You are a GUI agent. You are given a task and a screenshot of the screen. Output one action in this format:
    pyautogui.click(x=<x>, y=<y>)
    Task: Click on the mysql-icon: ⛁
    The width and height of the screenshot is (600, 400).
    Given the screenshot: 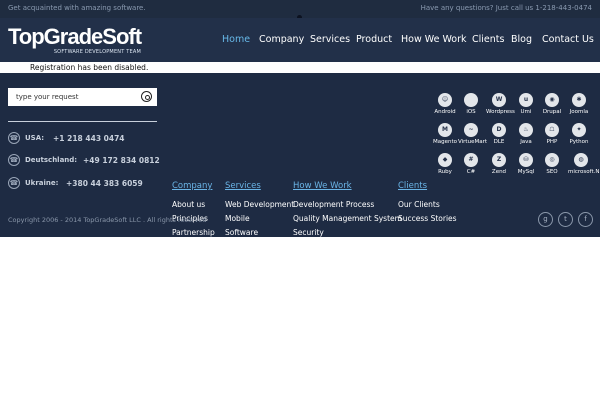 What is the action you would take?
    pyautogui.click(x=526, y=160)
    